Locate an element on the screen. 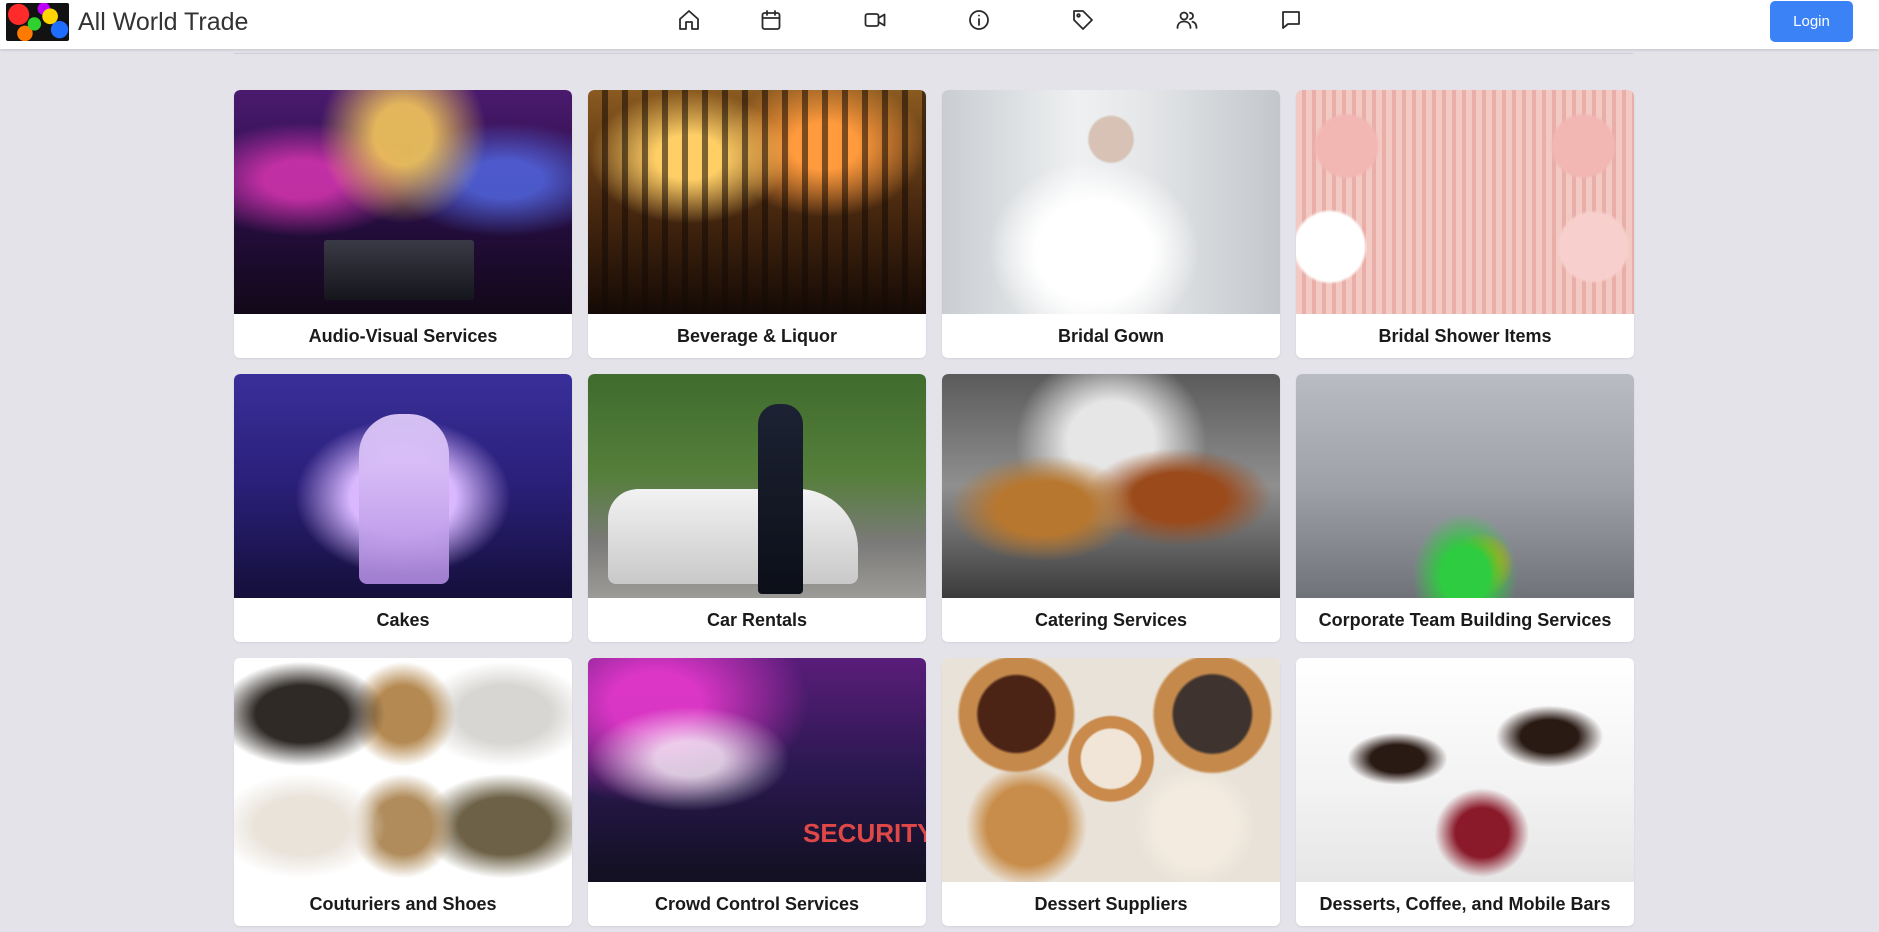 This screenshot has width=1879, height=932. users-icon is located at coordinates (1187, 20).